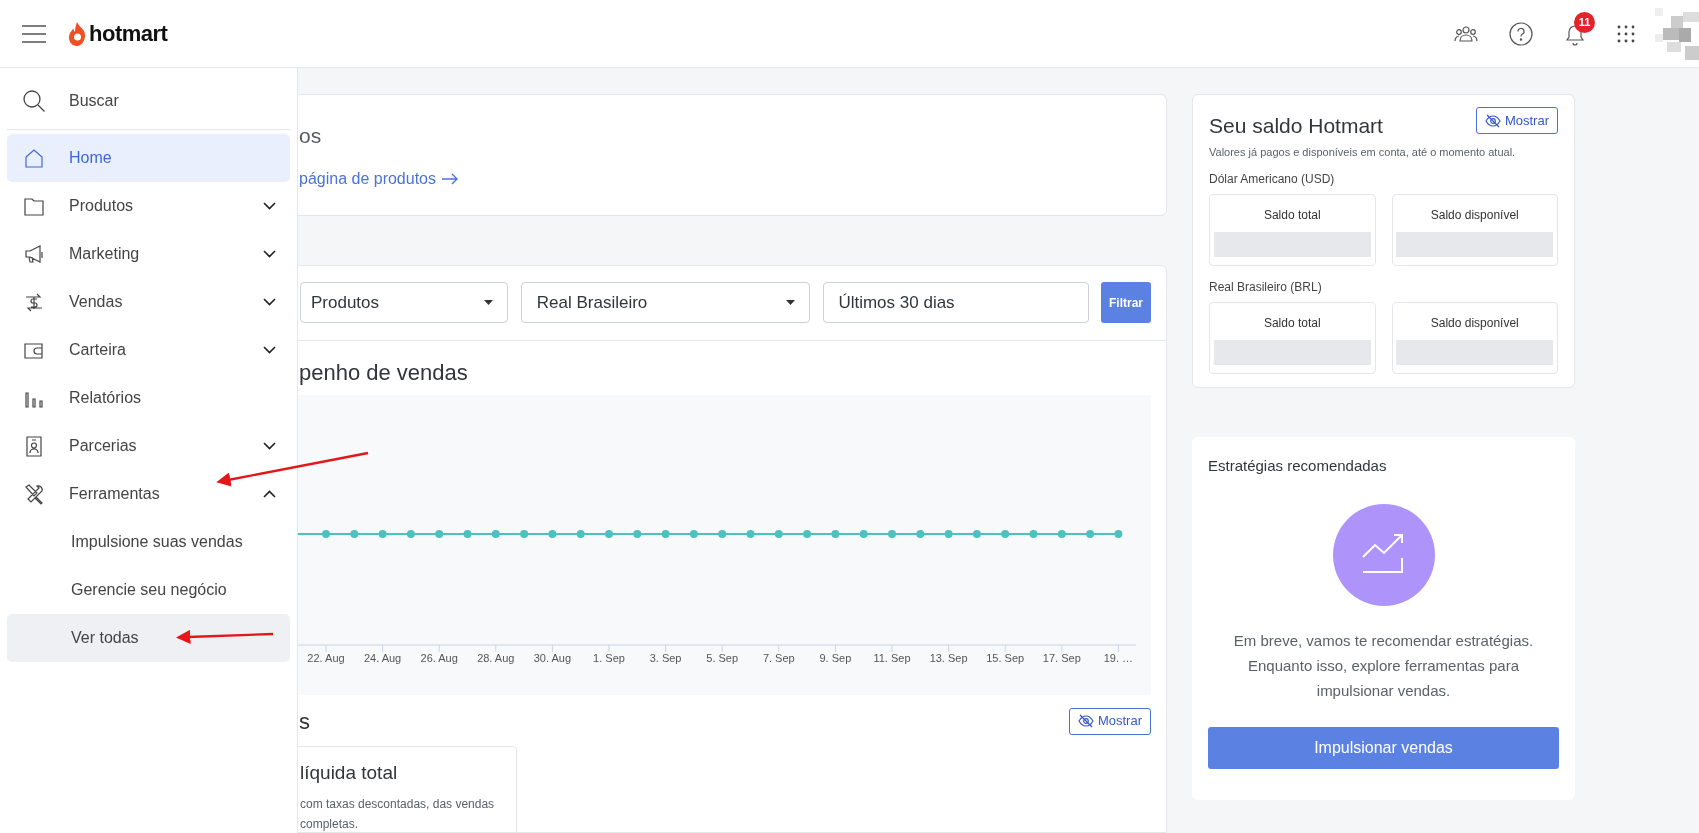 The width and height of the screenshot is (1699, 833). I want to click on nav-item: Marketing, so click(148, 254).